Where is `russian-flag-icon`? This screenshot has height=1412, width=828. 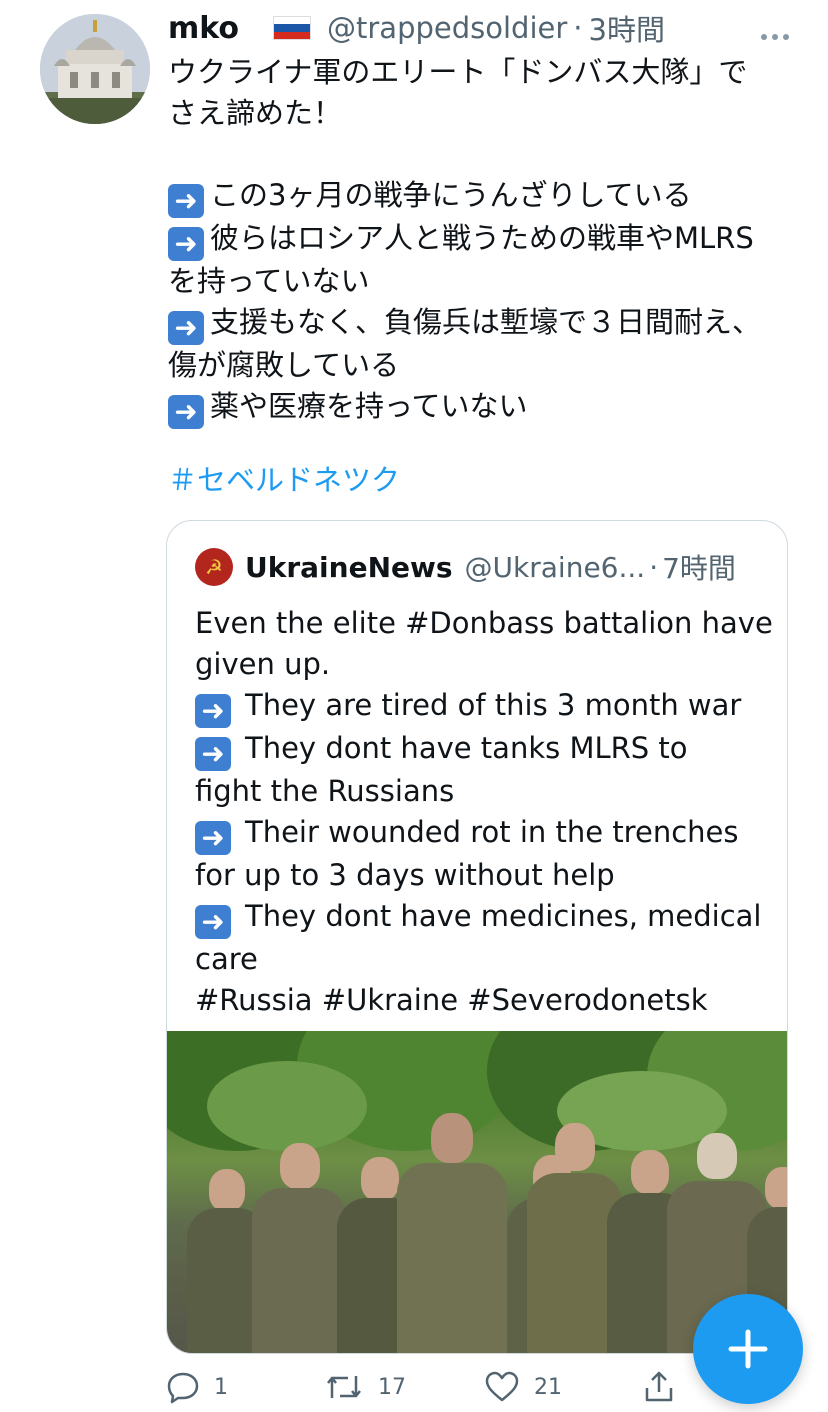 russian-flag-icon is located at coordinates (292, 28).